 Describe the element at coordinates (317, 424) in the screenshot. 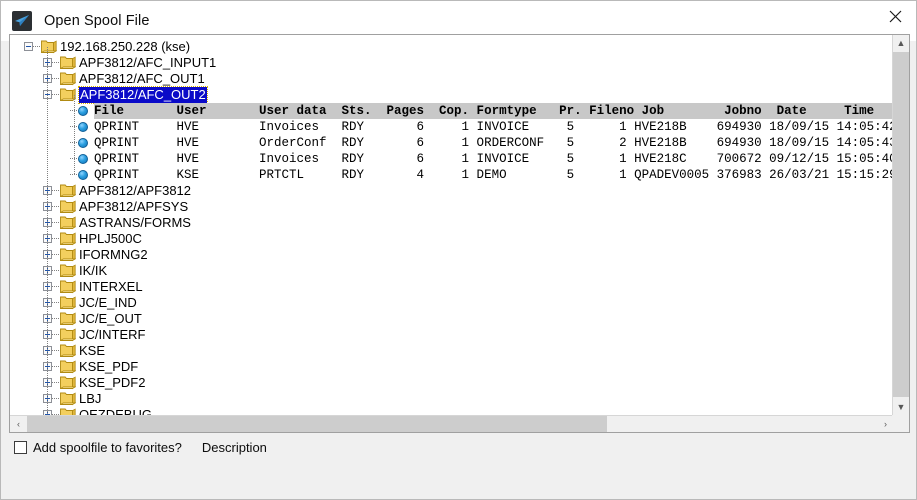

I see `horizontal-scroll-thumb` at that location.